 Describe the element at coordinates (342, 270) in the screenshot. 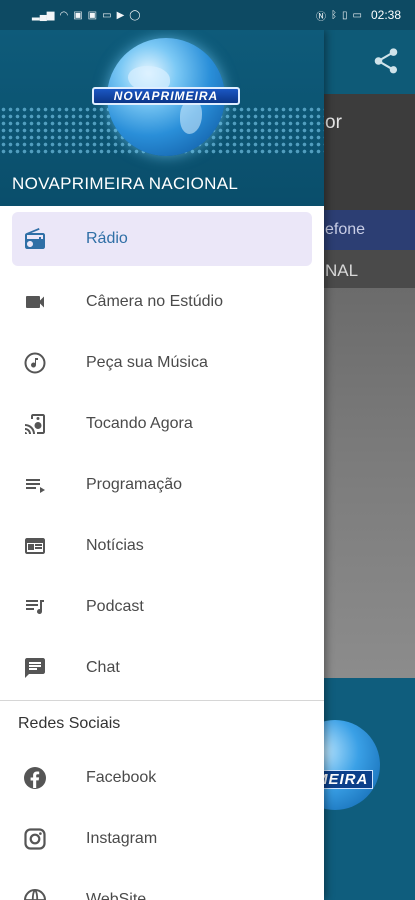

I see `background-station-text: NAL` at that location.